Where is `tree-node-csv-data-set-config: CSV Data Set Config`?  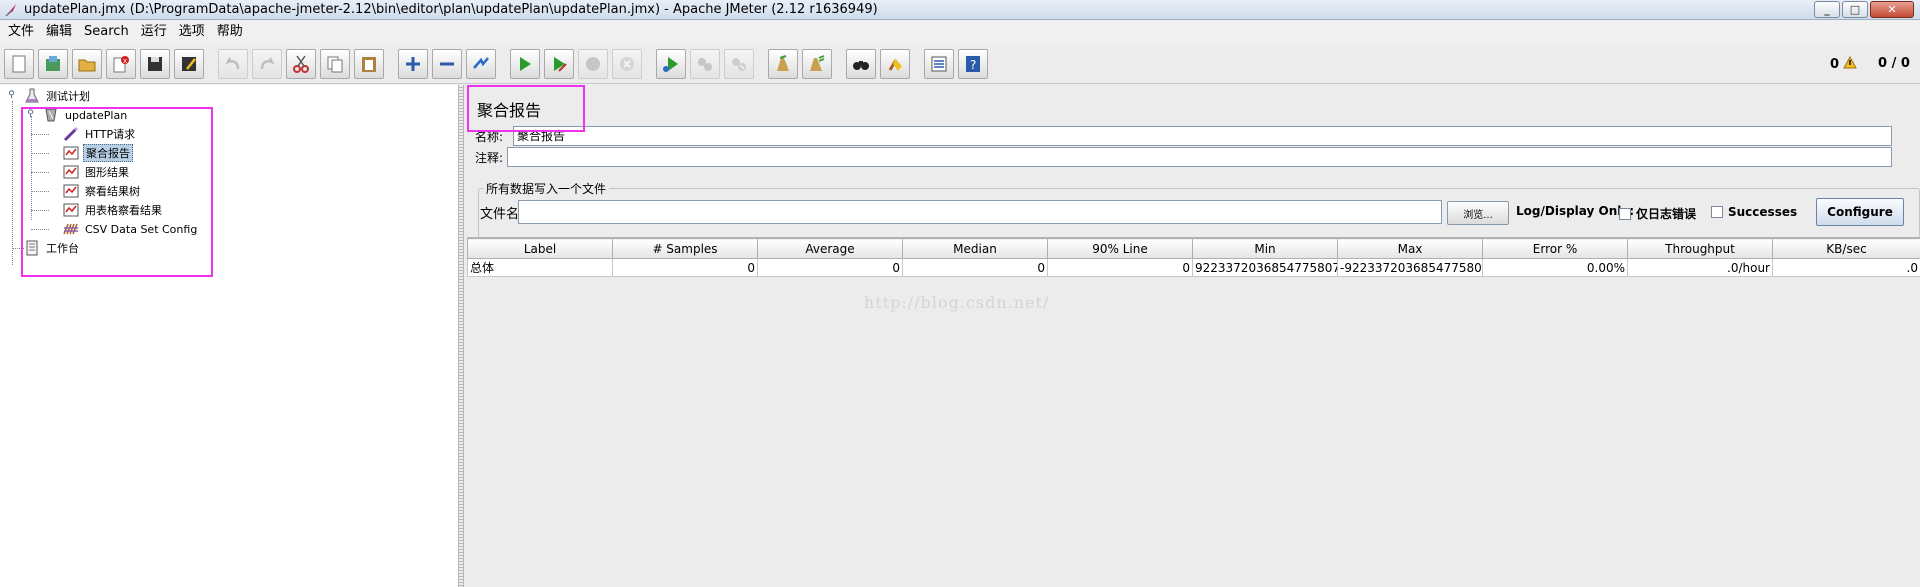
tree-node-csv-data-set-config: CSV Data Set Config is located at coordinates (131, 229).